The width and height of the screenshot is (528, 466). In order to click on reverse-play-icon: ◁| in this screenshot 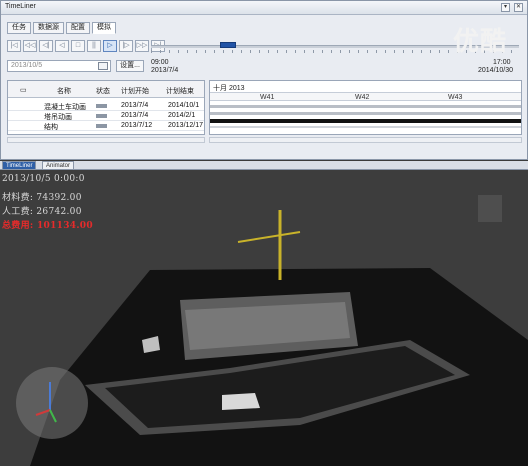, I will do `click(46, 46)`.